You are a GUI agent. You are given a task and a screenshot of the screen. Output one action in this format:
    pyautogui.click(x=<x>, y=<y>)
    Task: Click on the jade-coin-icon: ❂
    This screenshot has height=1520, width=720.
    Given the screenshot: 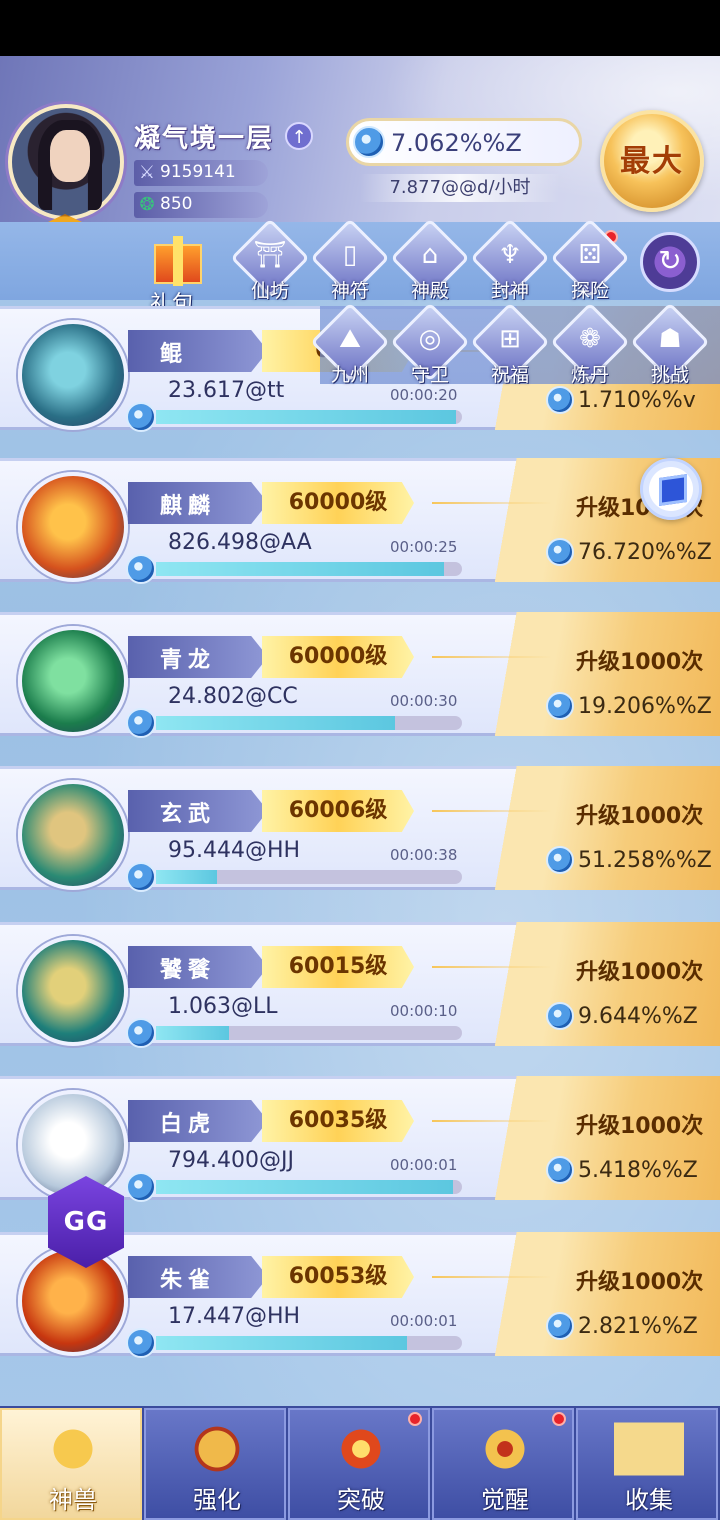 What is the action you would take?
    pyautogui.click(x=147, y=204)
    